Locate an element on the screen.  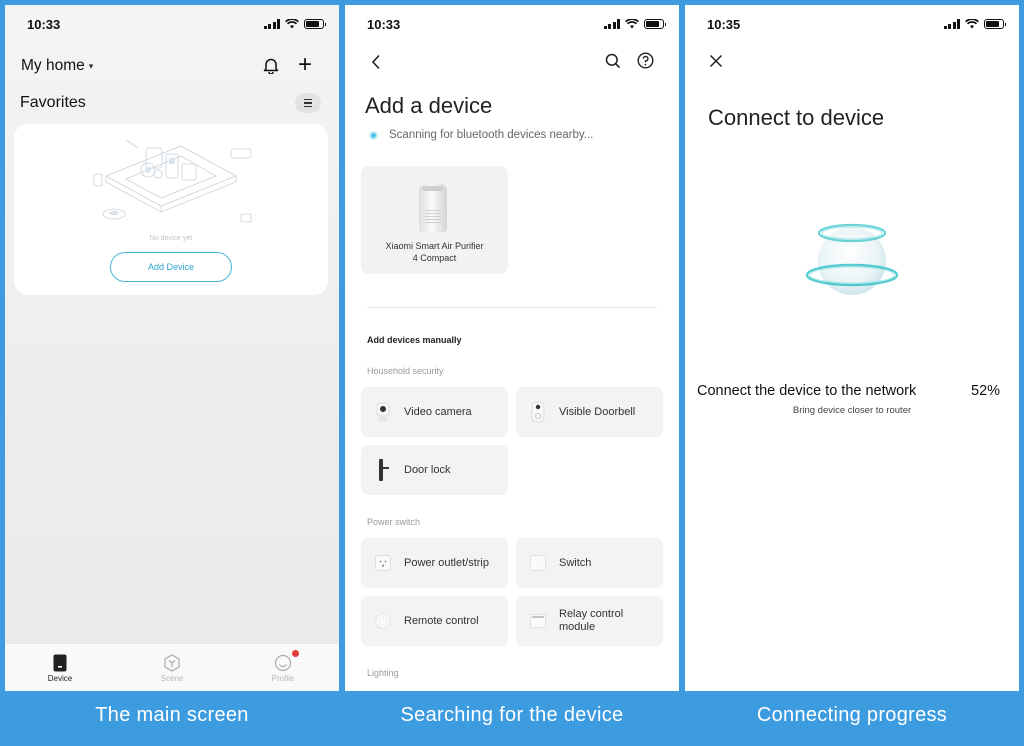
device-type-door-lock: Door lock is located at coordinates (434, 470).